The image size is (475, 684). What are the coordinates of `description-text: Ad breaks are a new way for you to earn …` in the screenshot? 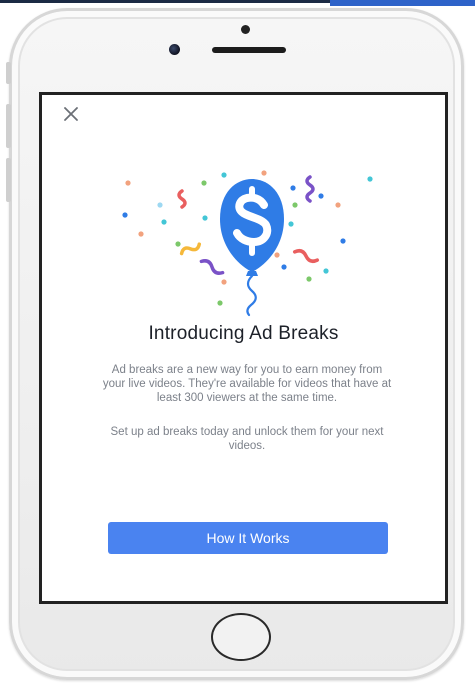 It's located at (247, 384).